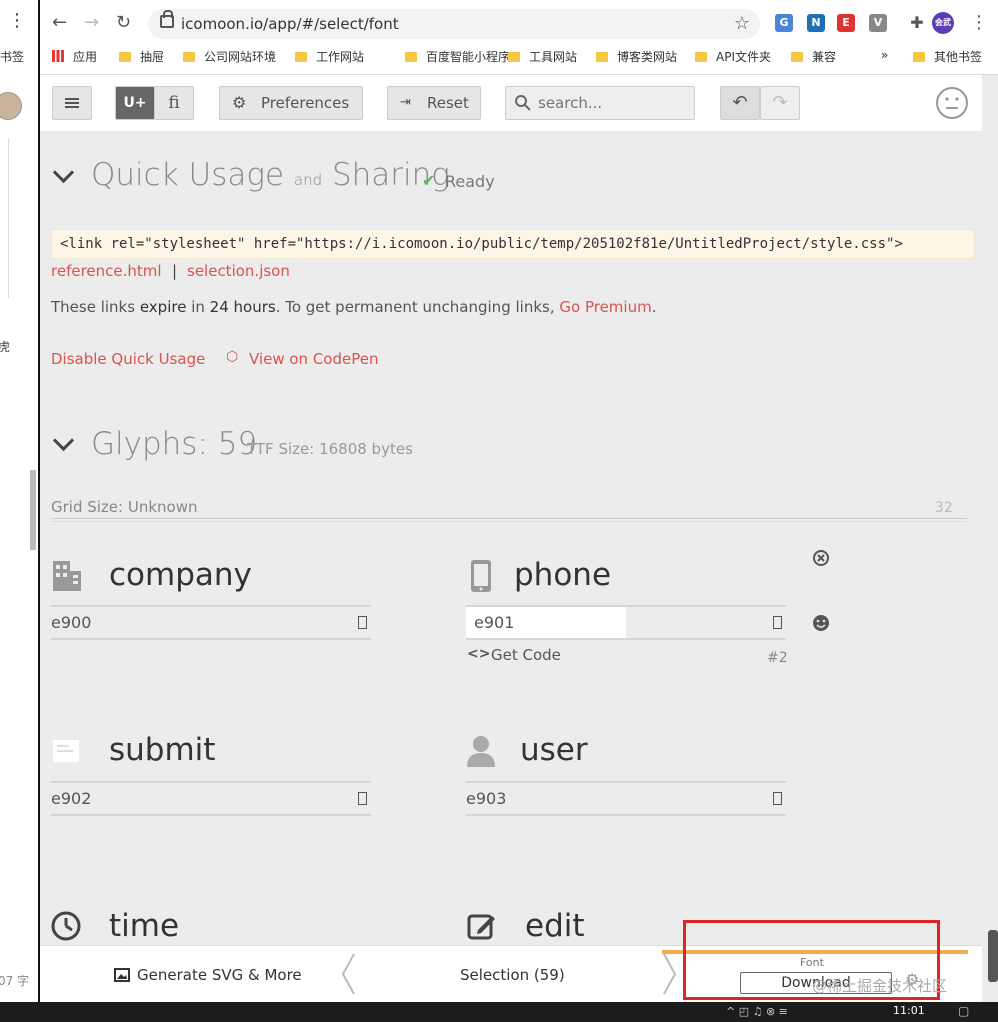 The image size is (998, 1022). What do you see at coordinates (174, 103) in the screenshot?
I see `ligature-toggle-button: fi` at bounding box center [174, 103].